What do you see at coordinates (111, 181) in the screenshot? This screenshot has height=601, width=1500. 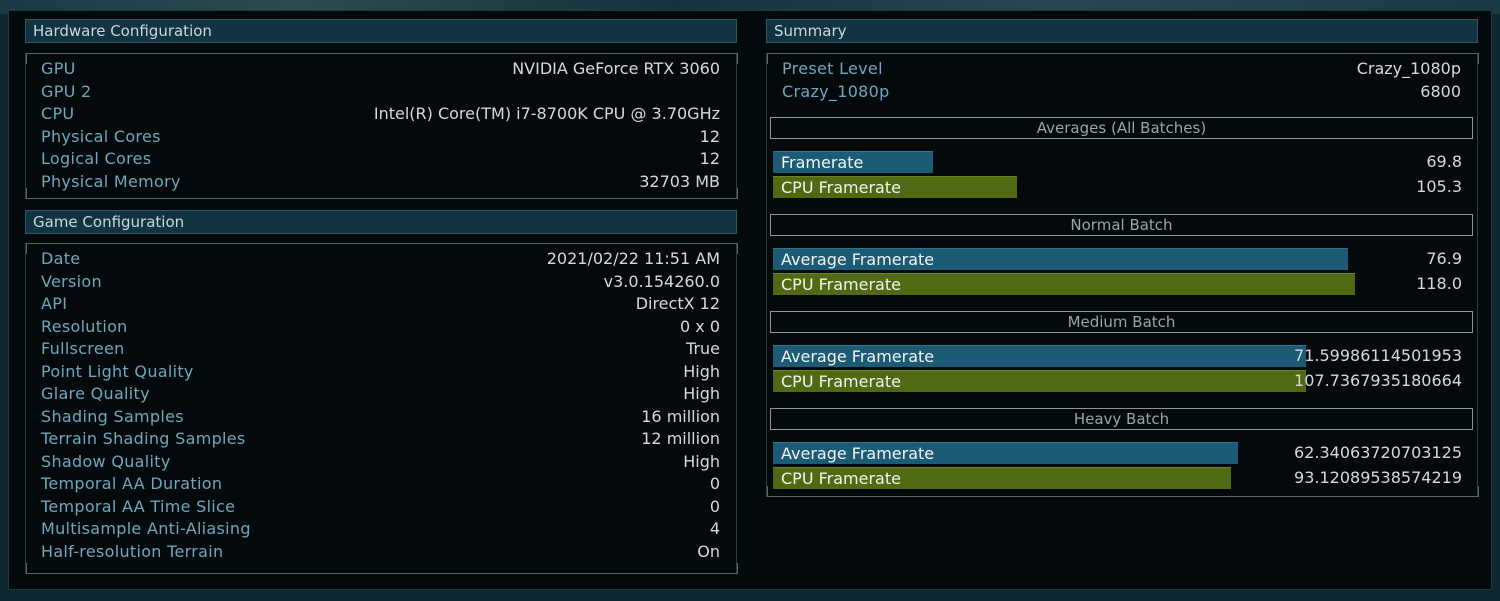 I see `hardware-label: Physical Memory` at bounding box center [111, 181].